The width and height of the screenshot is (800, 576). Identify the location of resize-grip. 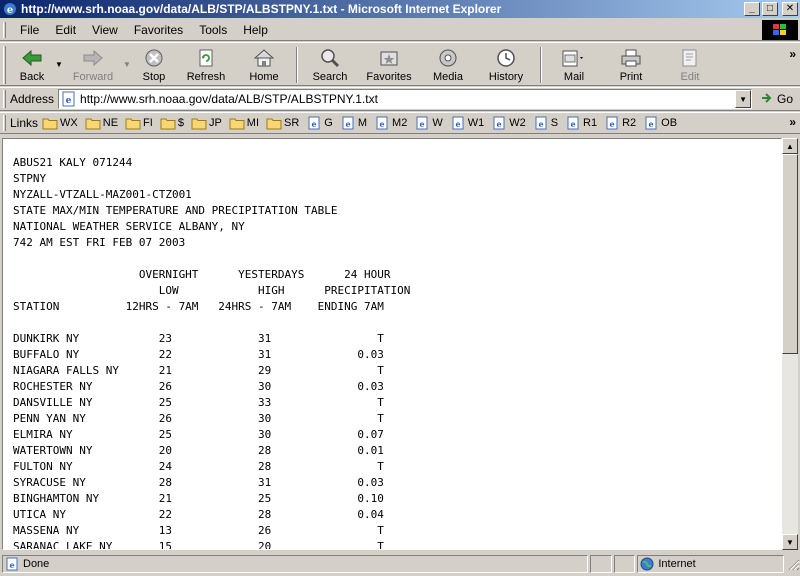
(793, 564).